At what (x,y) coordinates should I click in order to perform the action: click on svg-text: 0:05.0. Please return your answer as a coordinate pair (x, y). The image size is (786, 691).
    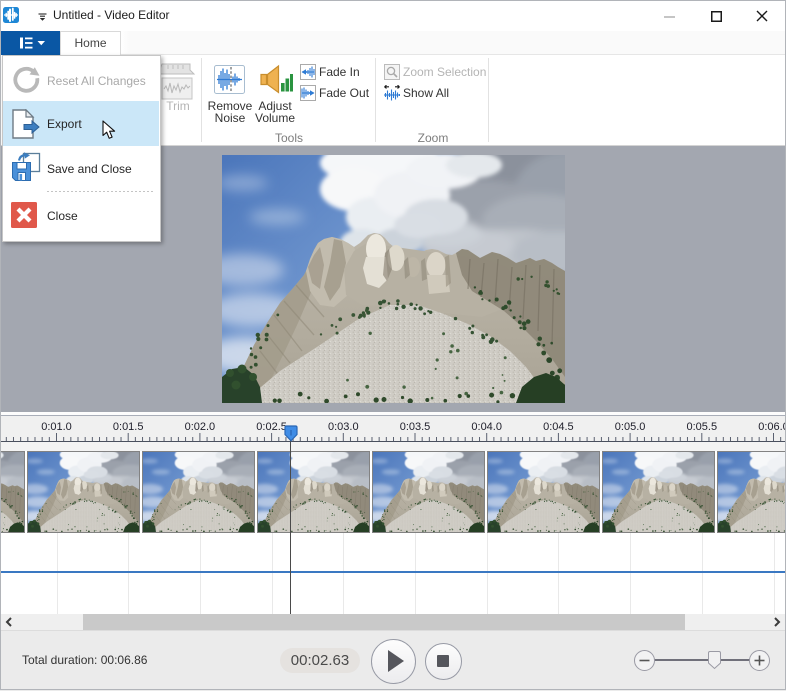
    Looking at the image, I should click on (630, 427).